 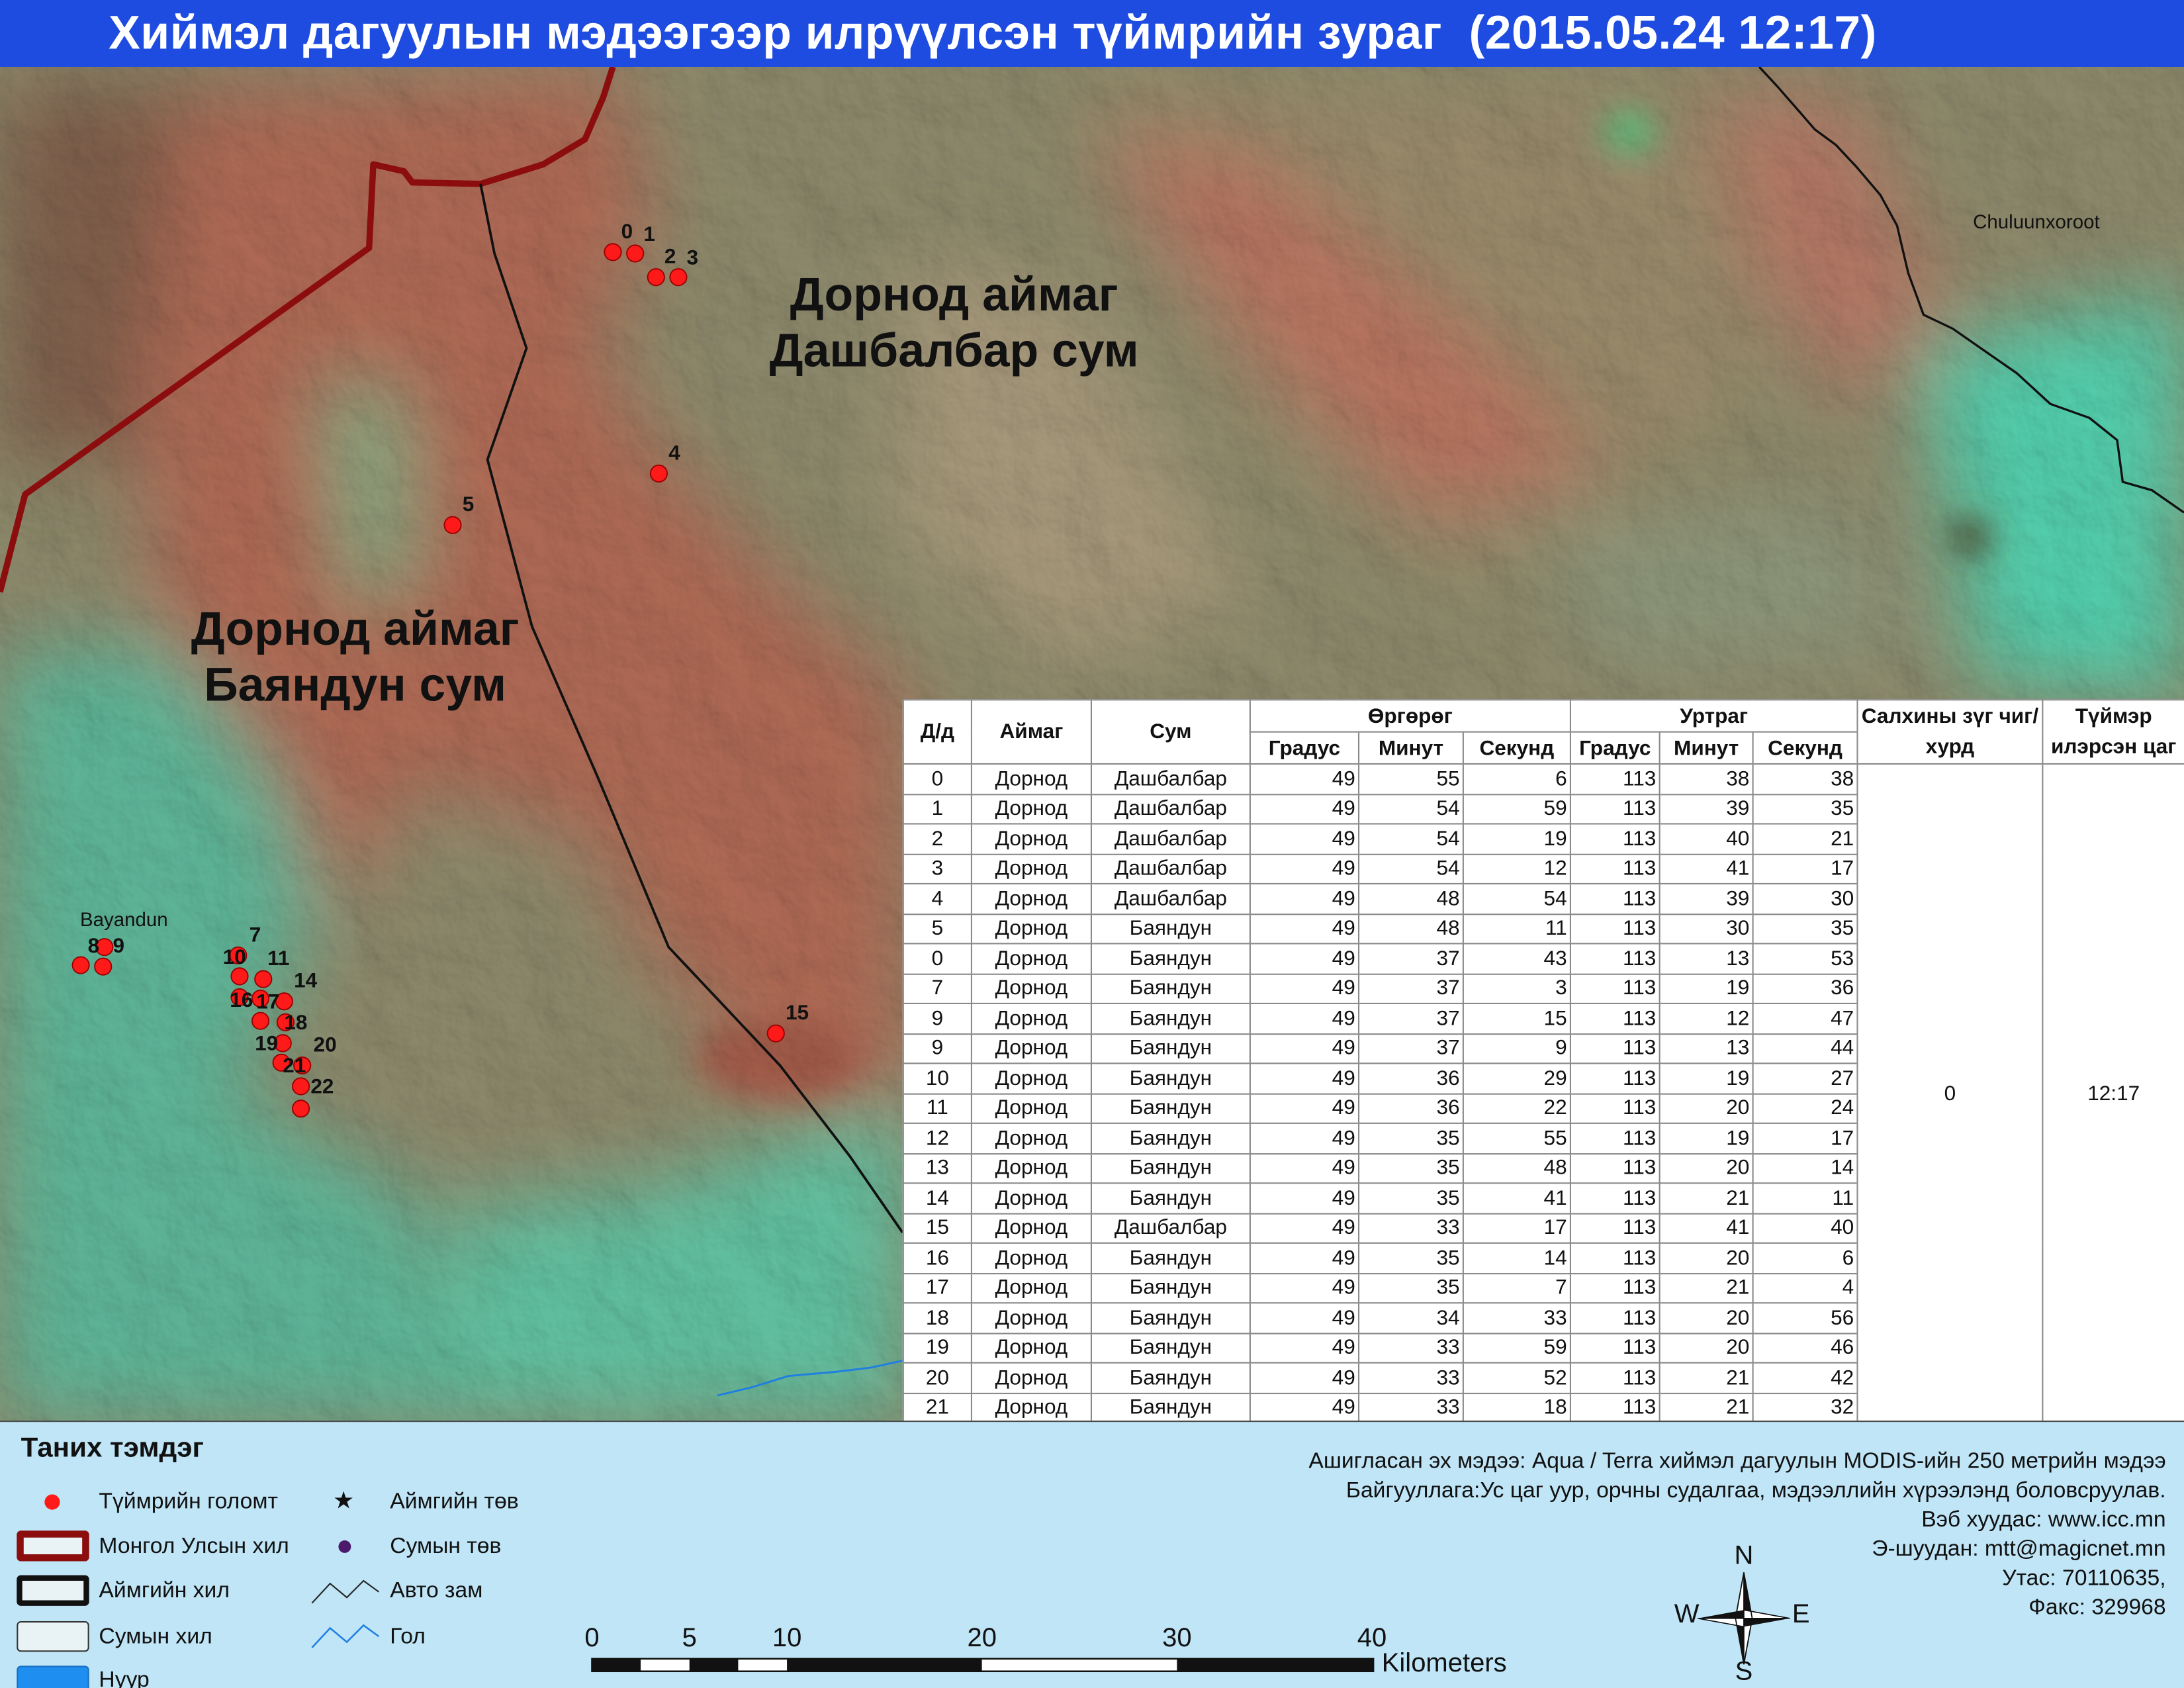 I want to click on fire-label: 8, so click(x=94, y=945).